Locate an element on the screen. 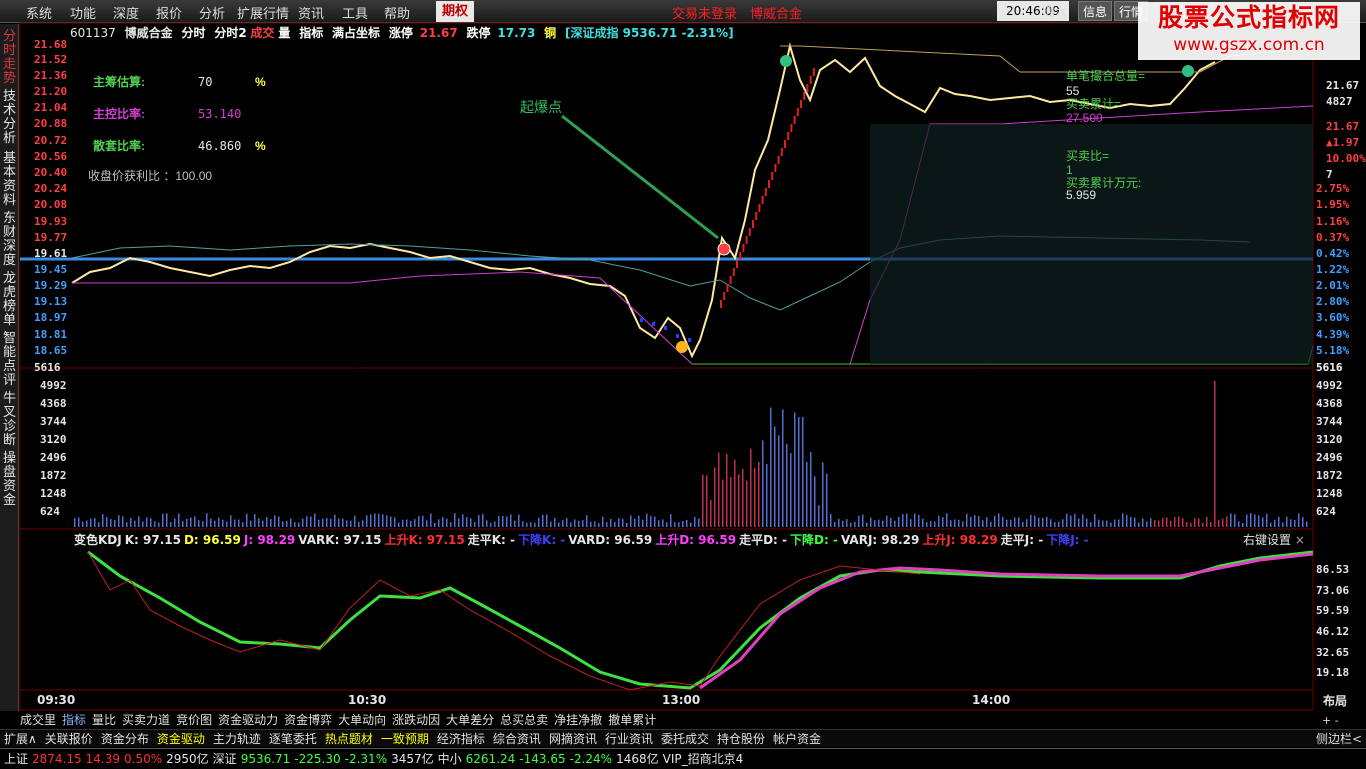 This screenshot has width=1366, height=769. right-click-settings: 右键设置 × is located at coordinates (1274, 539).